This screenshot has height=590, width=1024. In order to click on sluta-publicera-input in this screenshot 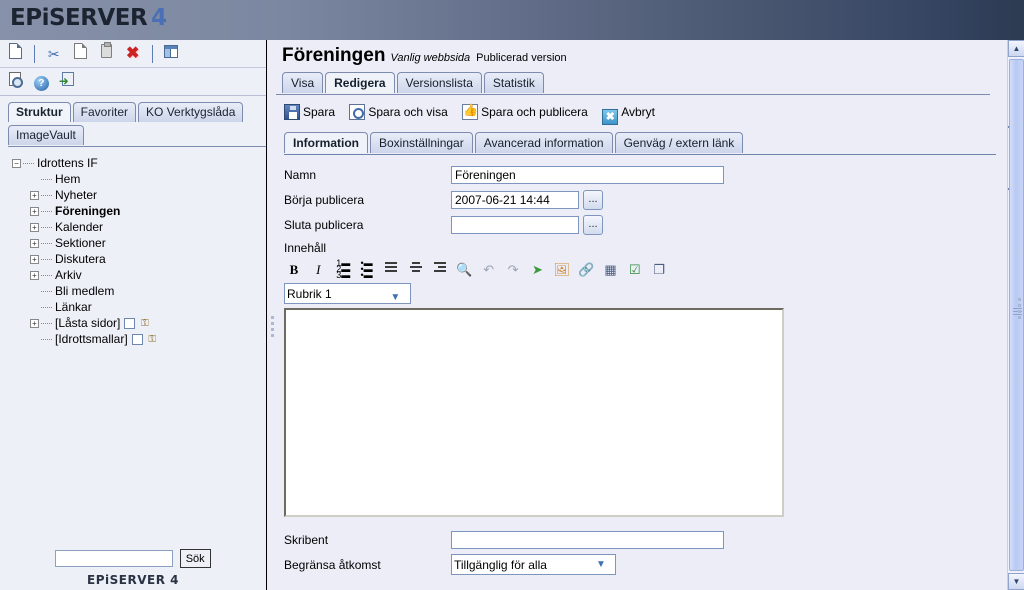, I will do `click(515, 224)`.